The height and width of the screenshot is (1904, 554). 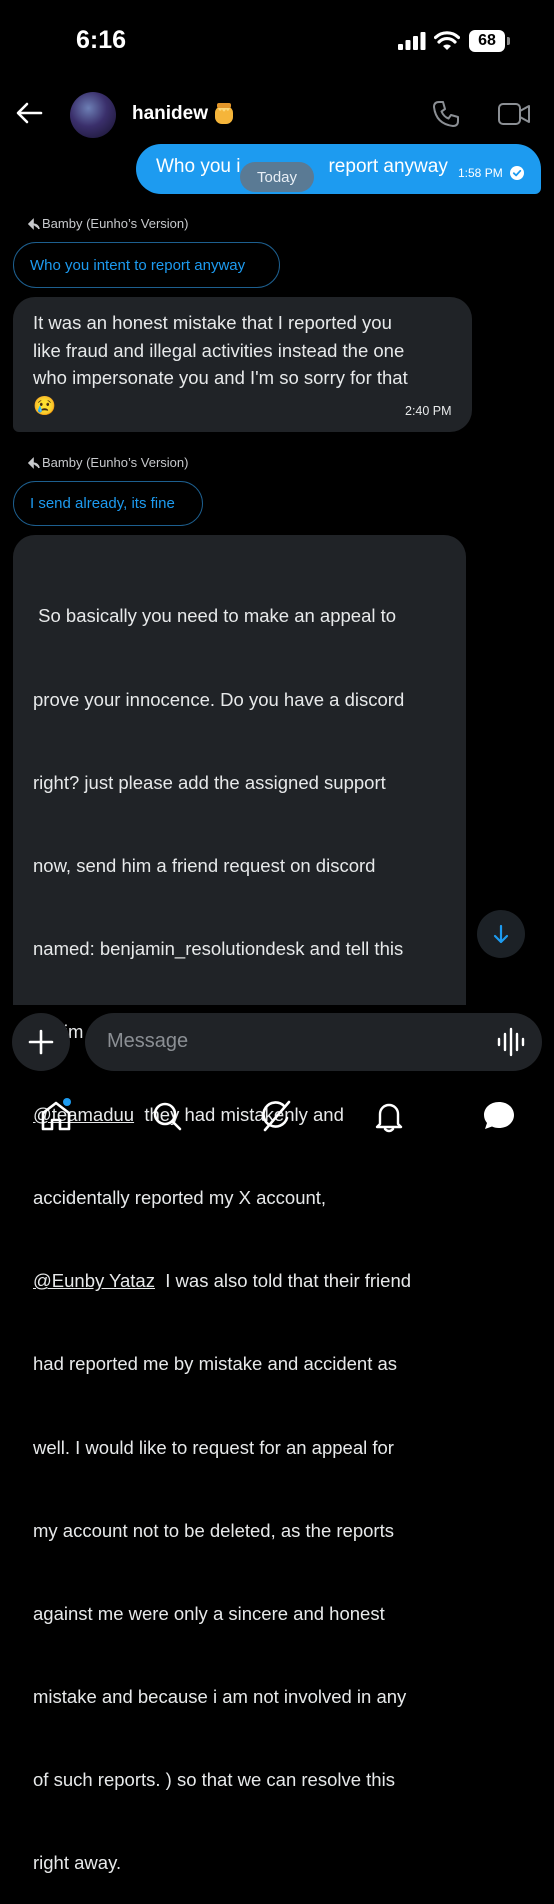 I want to click on arrow-down-icon, so click(x=501, y=934).